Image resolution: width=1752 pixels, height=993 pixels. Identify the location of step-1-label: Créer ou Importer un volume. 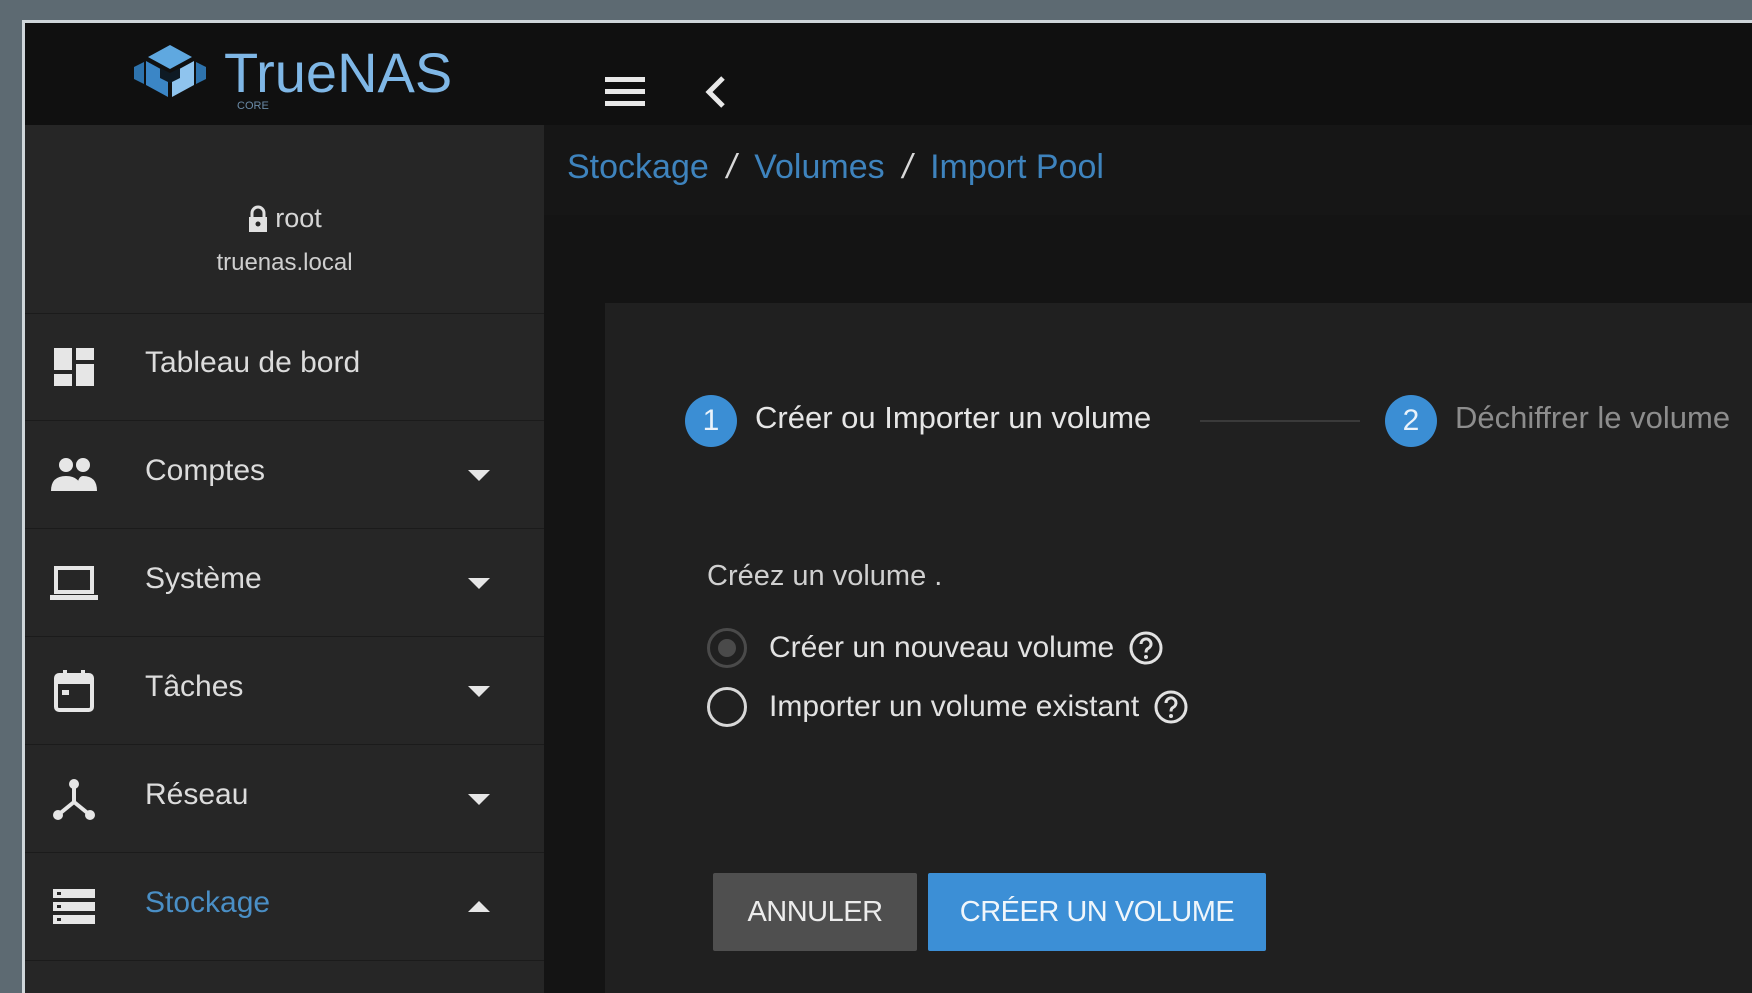
(953, 417).